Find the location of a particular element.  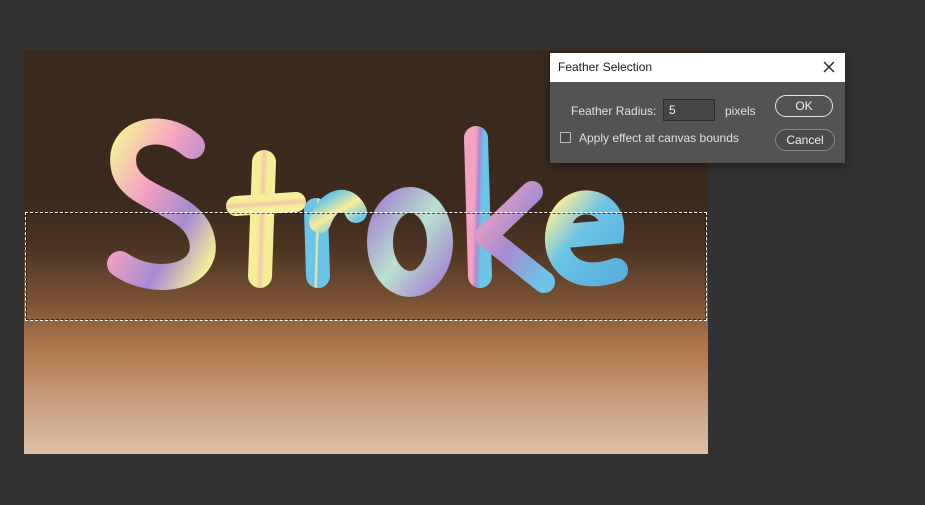

feather-radius-input is located at coordinates (689, 110).